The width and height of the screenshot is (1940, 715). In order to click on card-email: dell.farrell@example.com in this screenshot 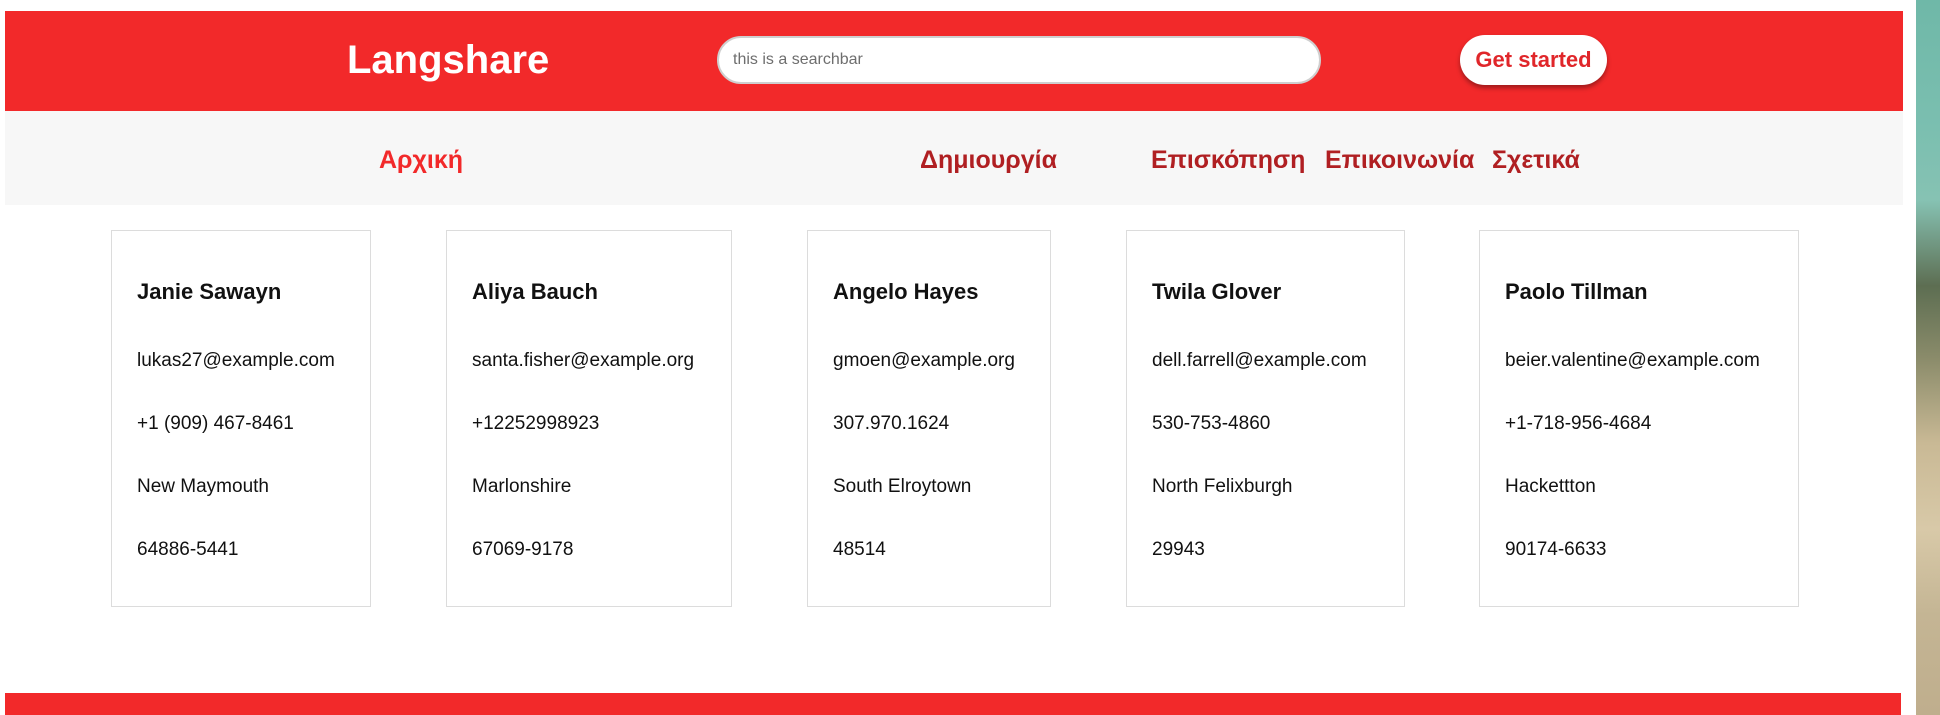, I will do `click(1259, 360)`.